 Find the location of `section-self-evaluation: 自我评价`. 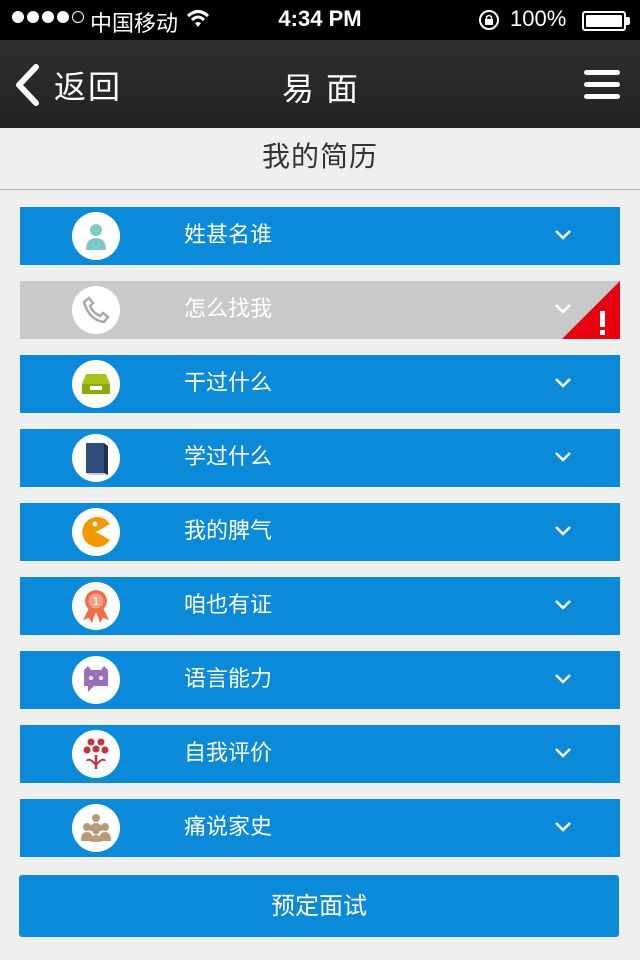

section-self-evaluation: 自我评价 is located at coordinates (320, 754).